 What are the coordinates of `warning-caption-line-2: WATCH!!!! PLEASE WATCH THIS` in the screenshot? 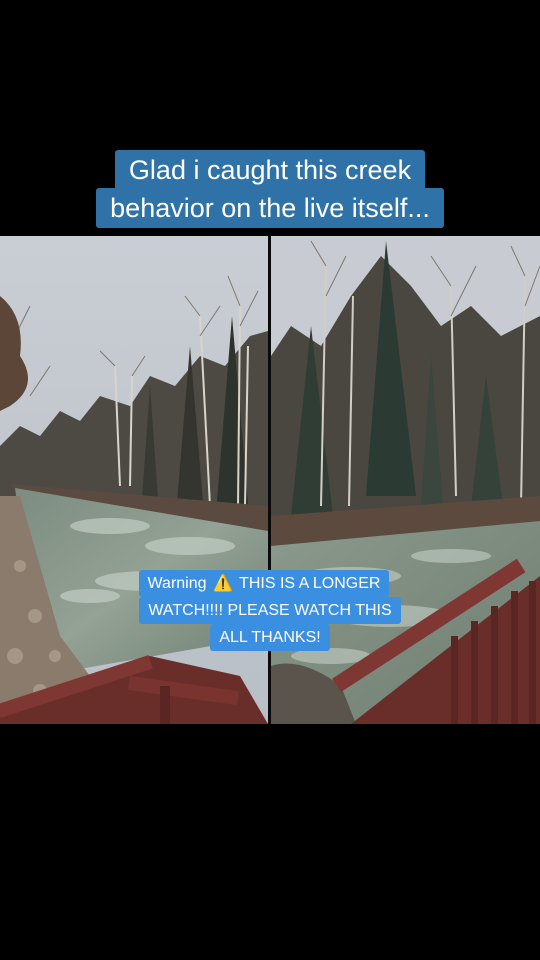 It's located at (270, 610).